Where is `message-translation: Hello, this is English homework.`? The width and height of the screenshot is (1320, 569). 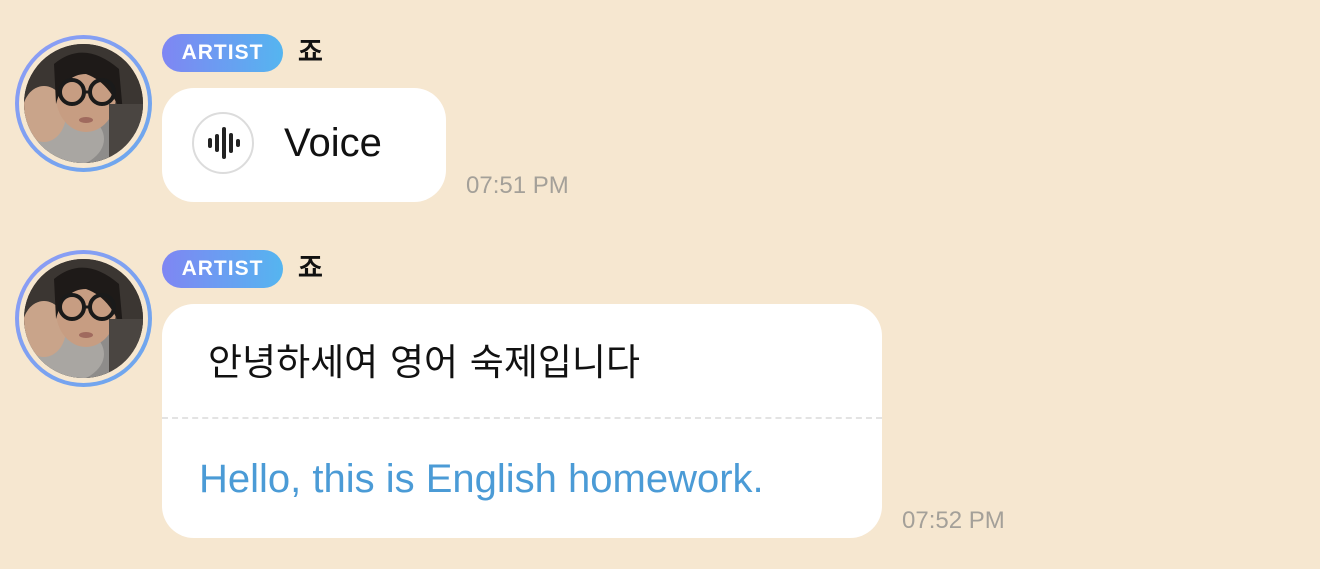
message-translation: Hello, this is English homework. is located at coordinates (481, 479).